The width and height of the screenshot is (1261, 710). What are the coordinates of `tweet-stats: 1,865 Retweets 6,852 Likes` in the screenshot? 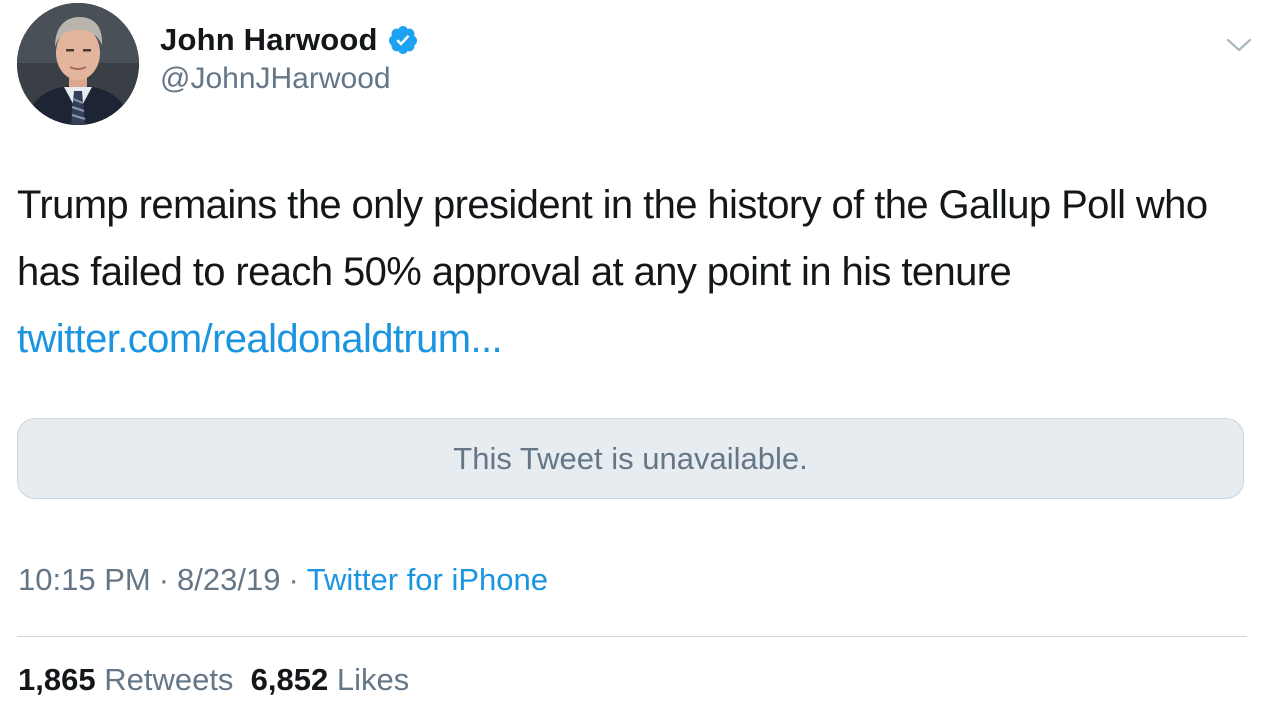 It's located at (213, 680).